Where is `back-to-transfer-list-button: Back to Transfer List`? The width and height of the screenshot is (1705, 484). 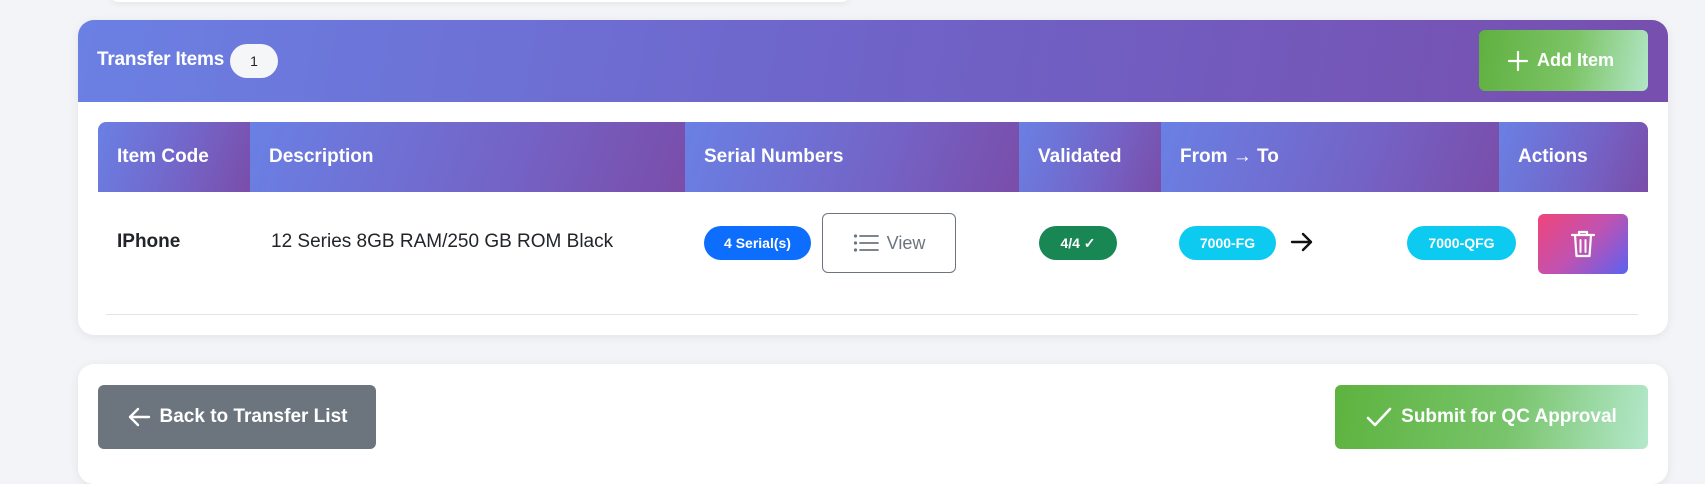 back-to-transfer-list-button: Back to Transfer List is located at coordinates (237, 417).